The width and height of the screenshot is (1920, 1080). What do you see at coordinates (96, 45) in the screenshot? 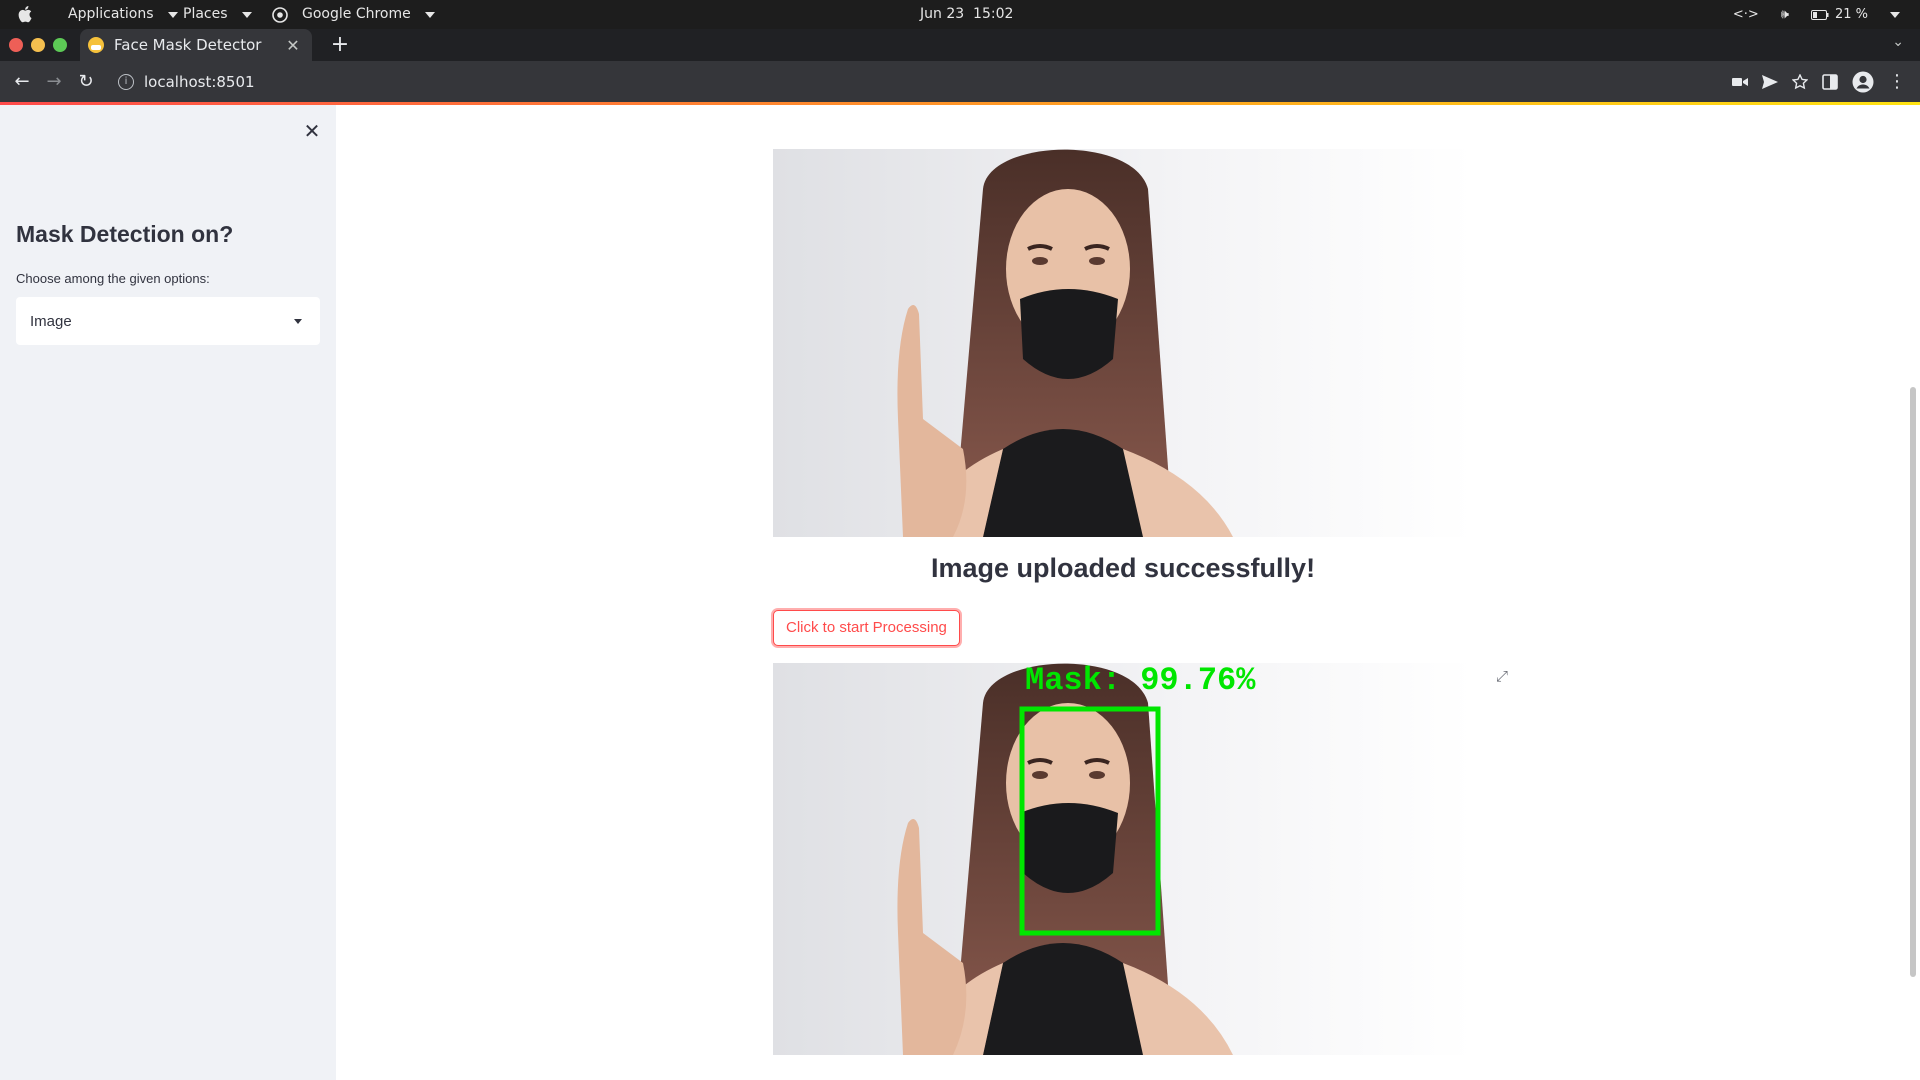
I see `mask-emoji-favicon-icon` at bounding box center [96, 45].